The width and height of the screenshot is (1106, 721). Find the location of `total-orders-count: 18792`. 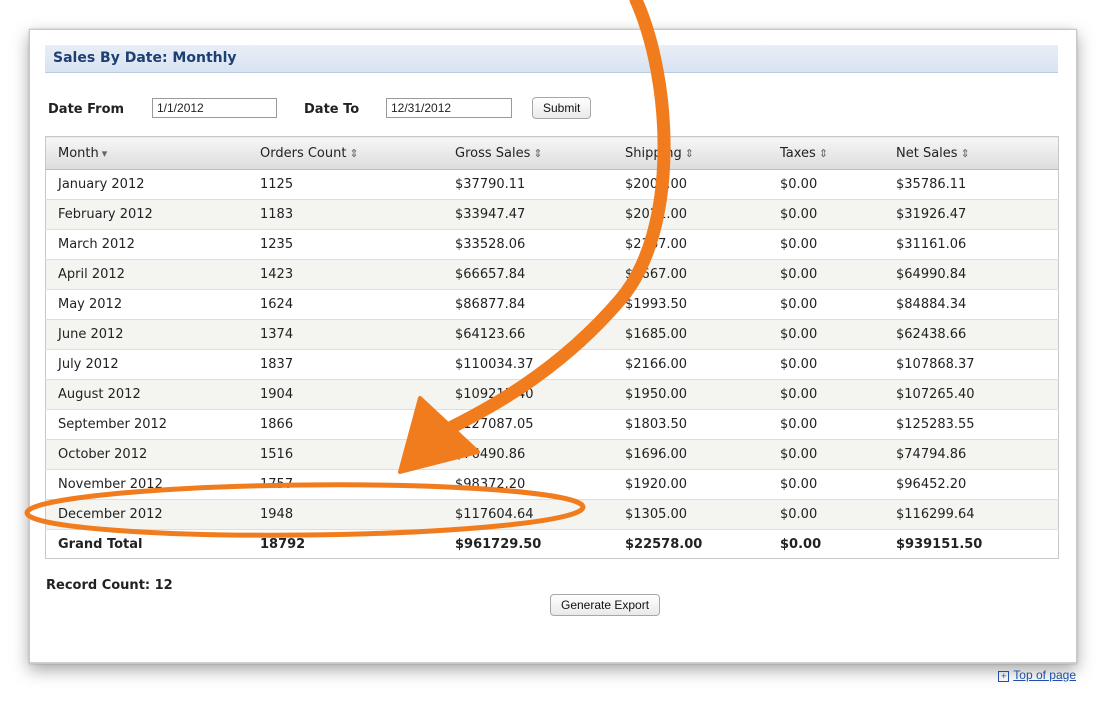

total-orders-count: 18792 is located at coordinates (345, 544).